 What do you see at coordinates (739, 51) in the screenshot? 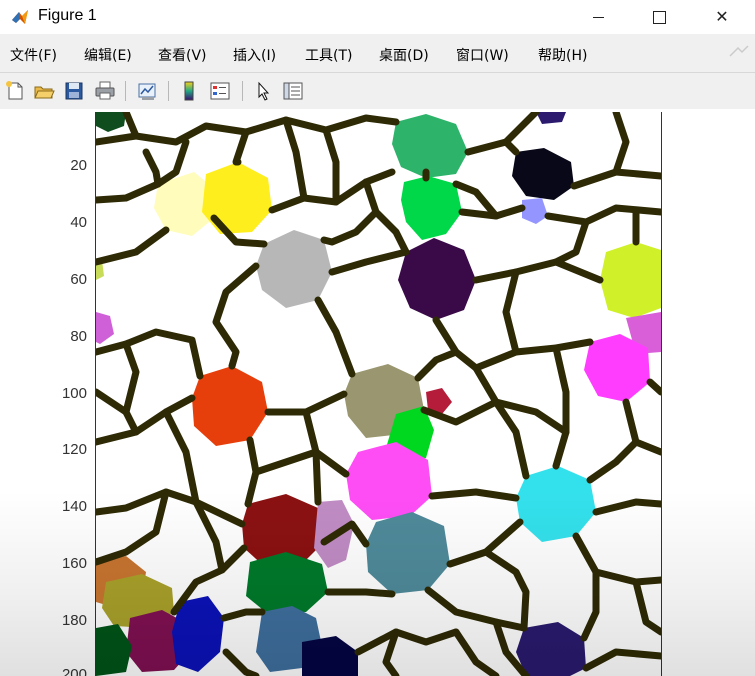
I see `undock-icon` at bounding box center [739, 51].